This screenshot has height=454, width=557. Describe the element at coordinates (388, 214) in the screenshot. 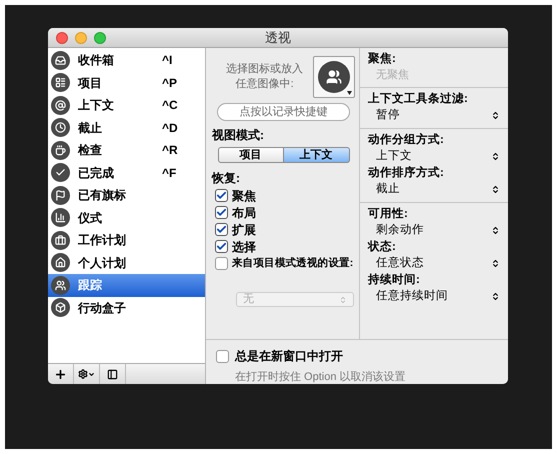

I see `option-label: 可用性:` at that location.